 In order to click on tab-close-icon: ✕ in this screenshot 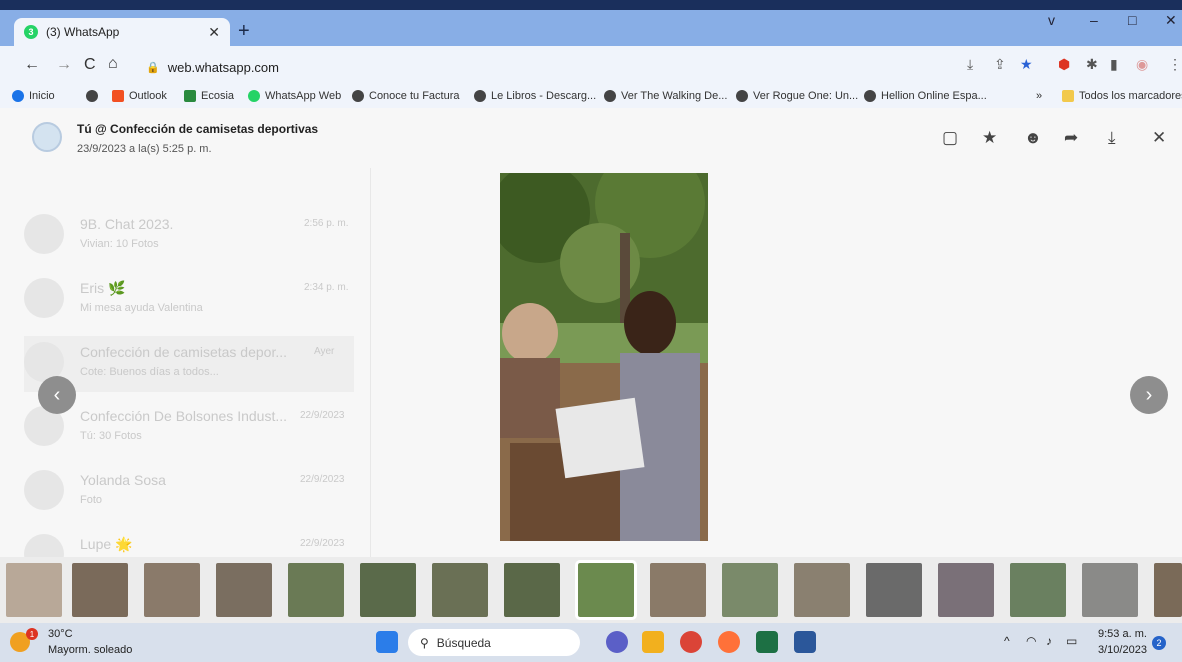, I will do `click(214, 32)`.